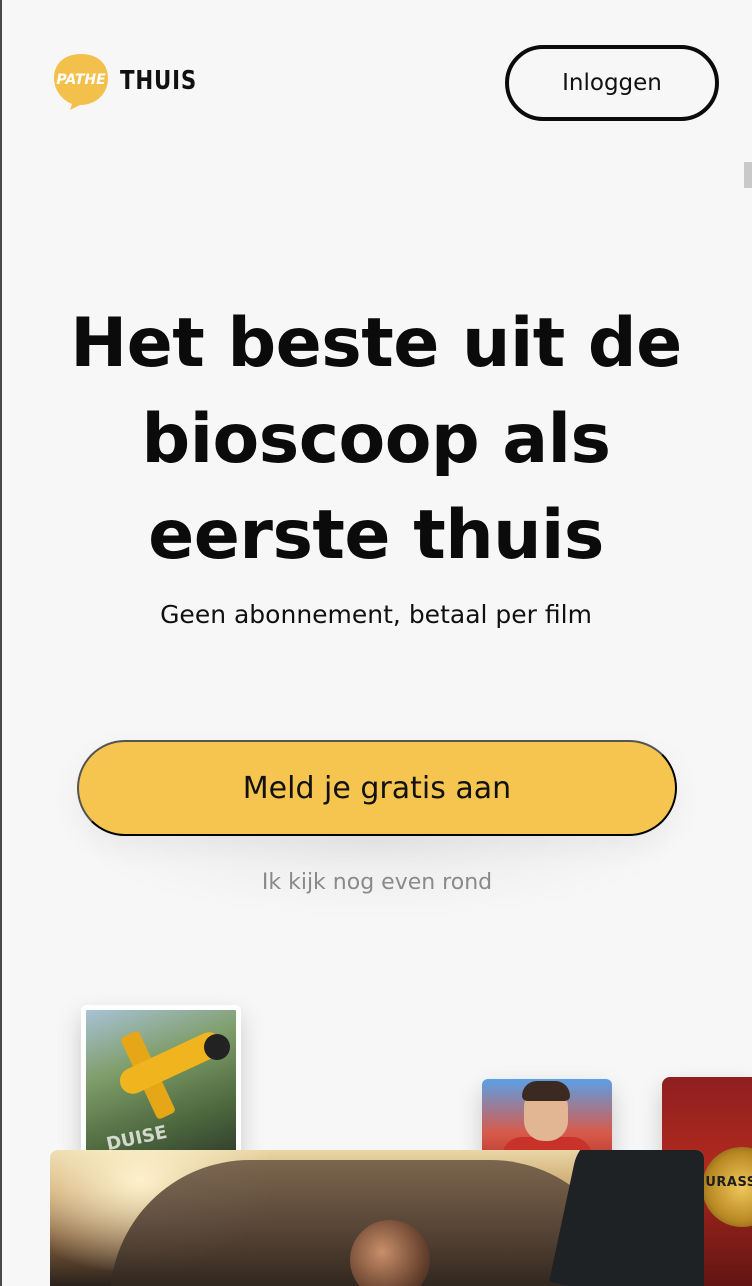 The height and width of the screenshot is (1286, 752). Describe the element at coordinates (748, 175) in the screenshot. I see `scrollbar-thumb` at that location.